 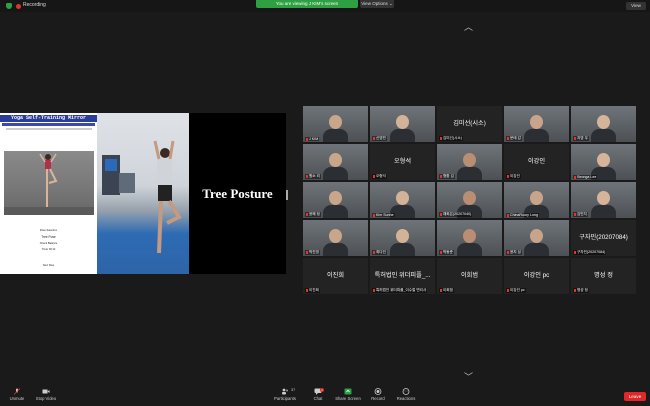 I want to click on participants-count: 37, so click(x=293, y=390).